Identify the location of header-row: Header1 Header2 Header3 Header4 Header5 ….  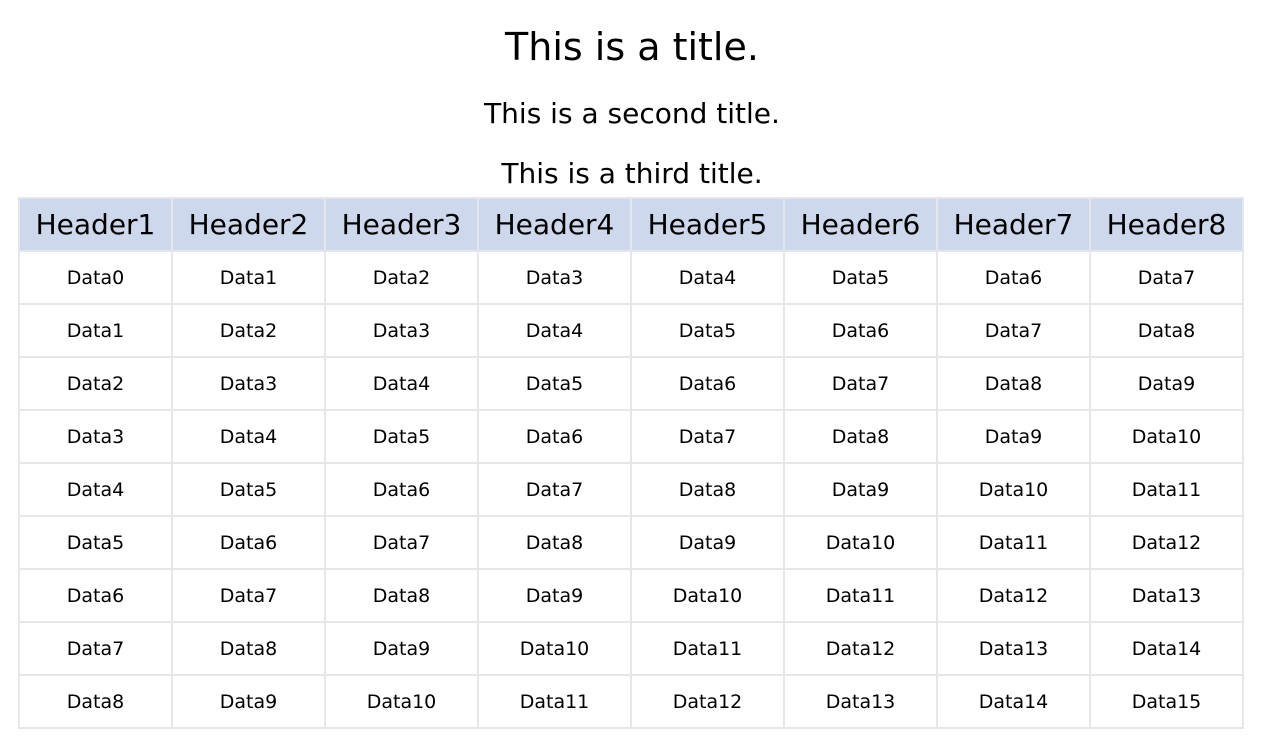
(631, 224).